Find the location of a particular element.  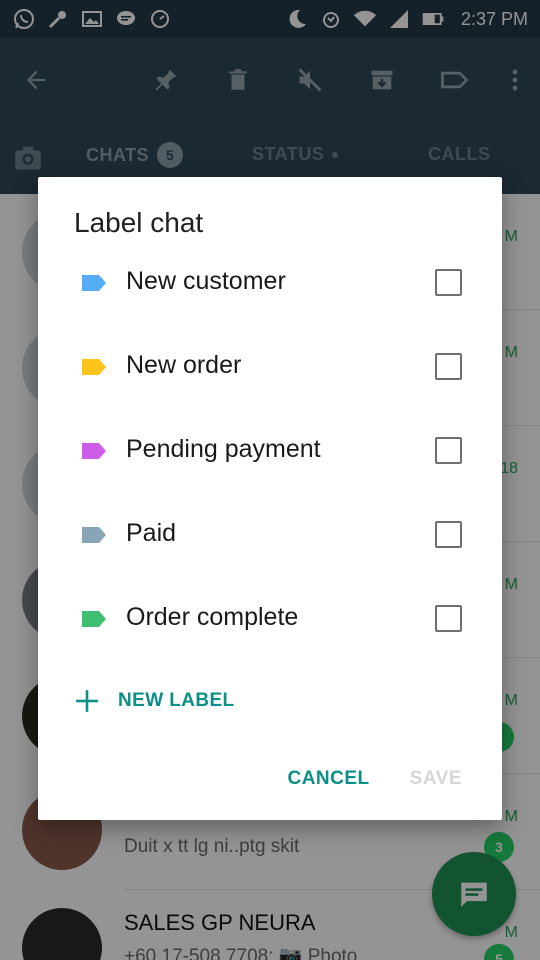

label-option-pending-payment: Pending payment is located at coordinates (270, 455).